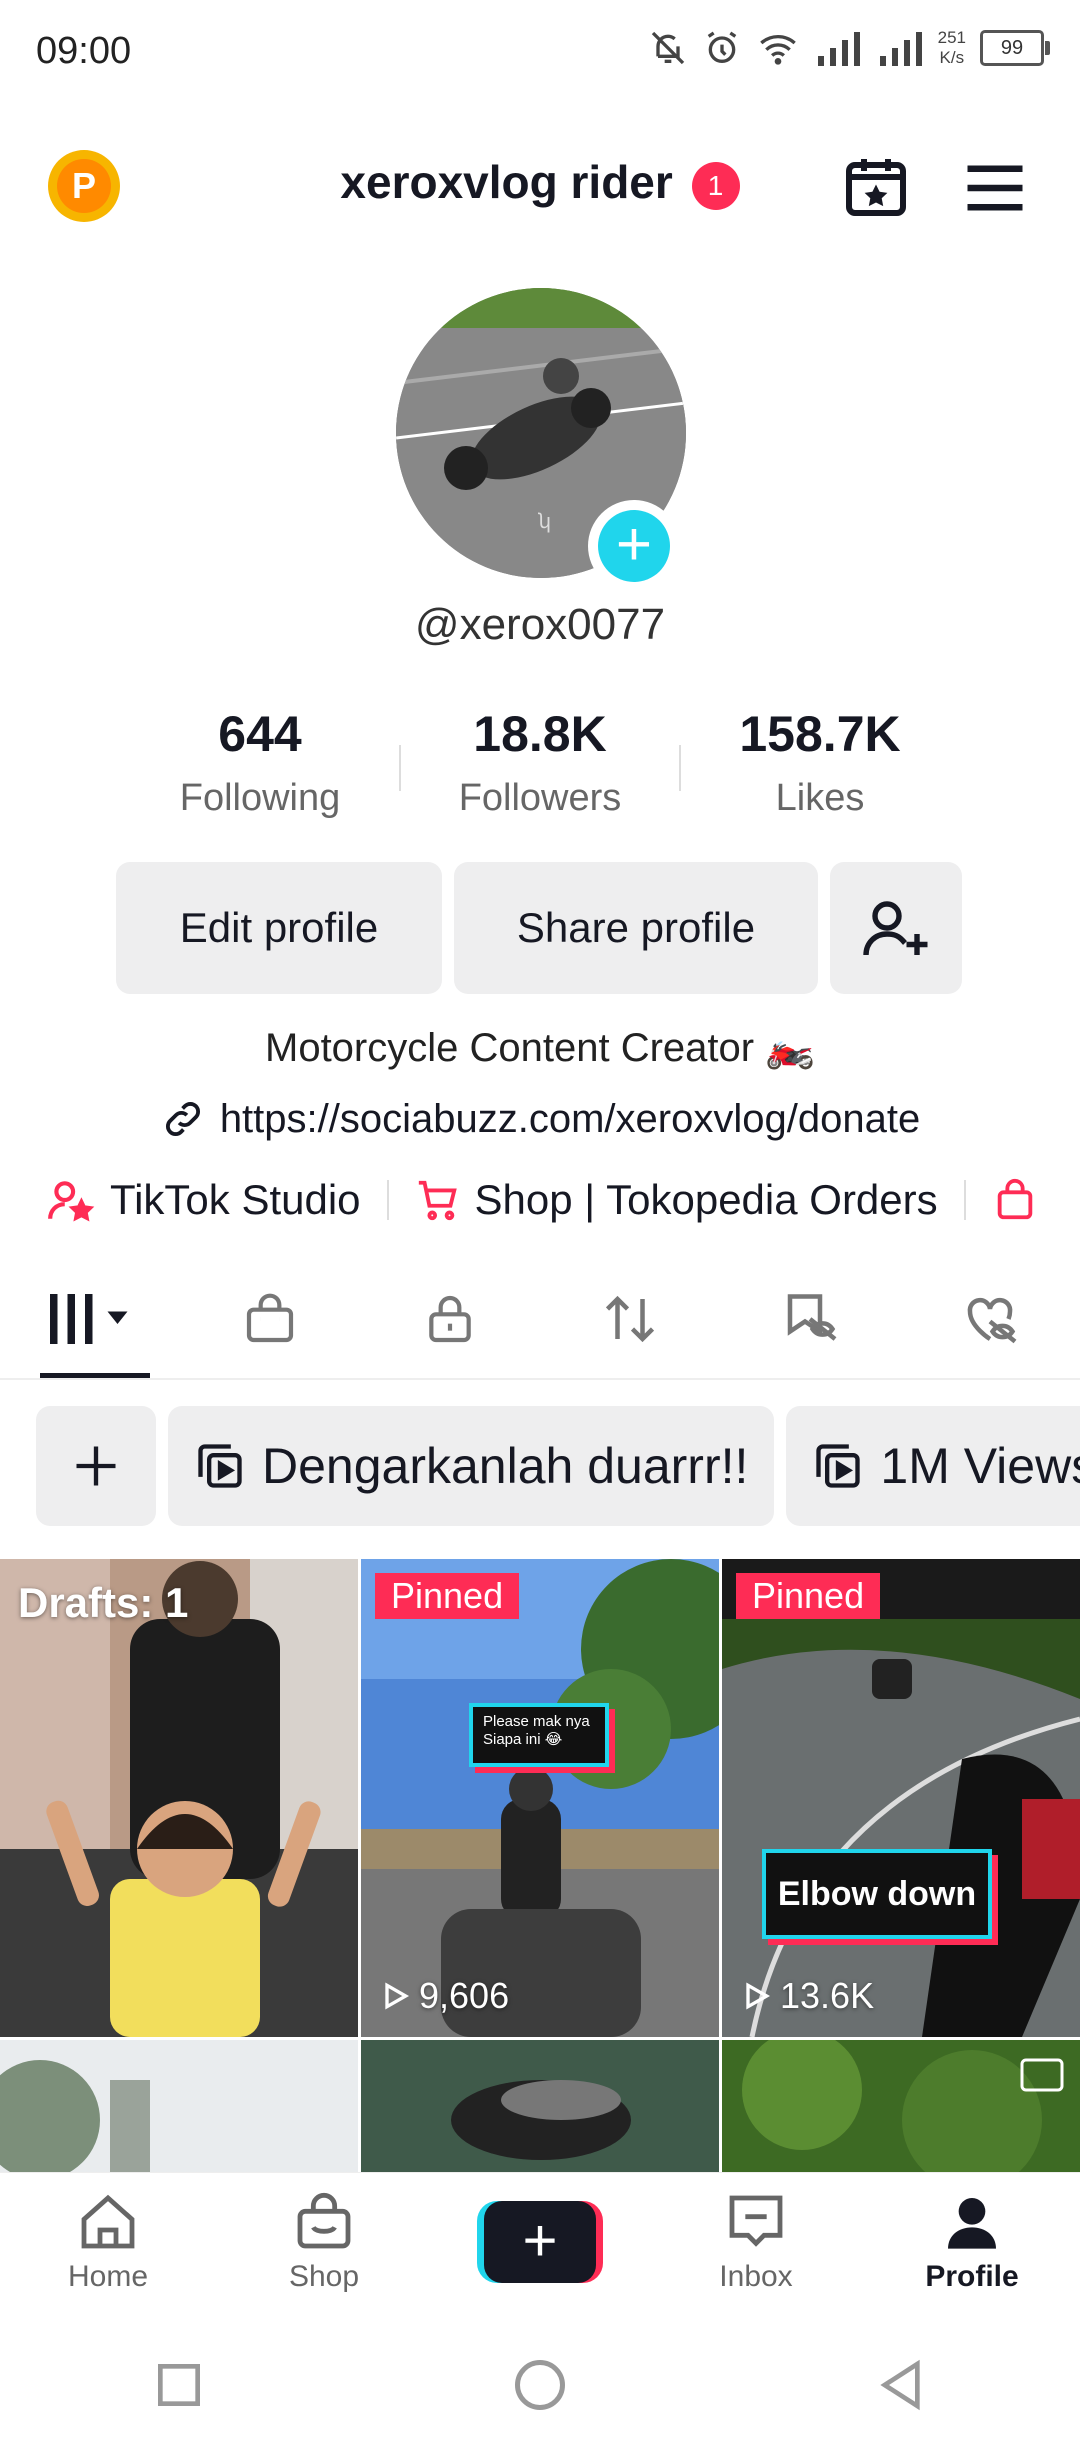 This screenshot has height=2460, width=1080. What do you see at coordinates (179, 1798) in the screenshot?
I see `video-thumbnail-drafts: Drafts: 1` at bounding box center [179, 1798].